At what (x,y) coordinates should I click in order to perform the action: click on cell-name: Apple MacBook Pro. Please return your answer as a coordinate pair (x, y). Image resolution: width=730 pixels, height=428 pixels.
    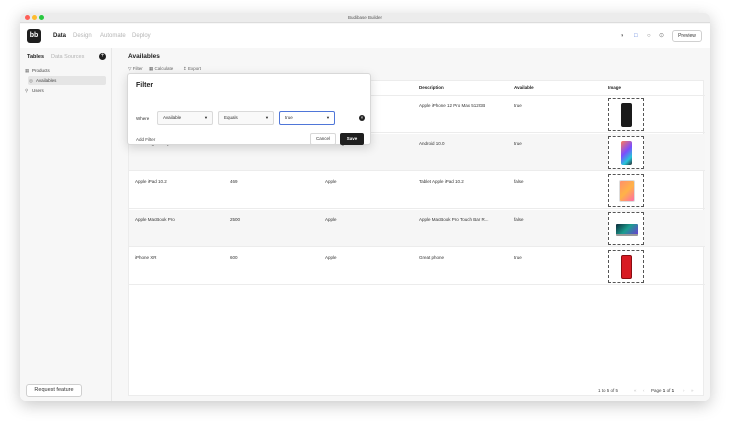
    Looking at the image, I should click on (155, 219).